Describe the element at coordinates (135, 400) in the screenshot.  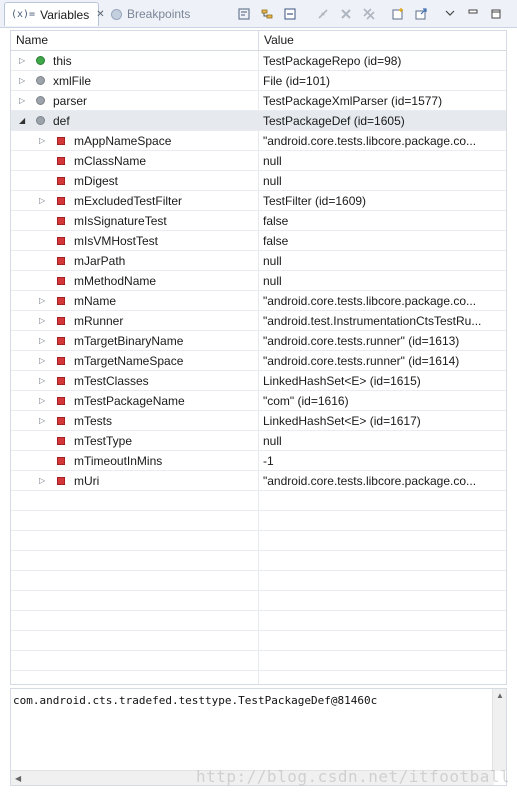
I see `row-name-cell: ▷ mTestPackageName` at that location.